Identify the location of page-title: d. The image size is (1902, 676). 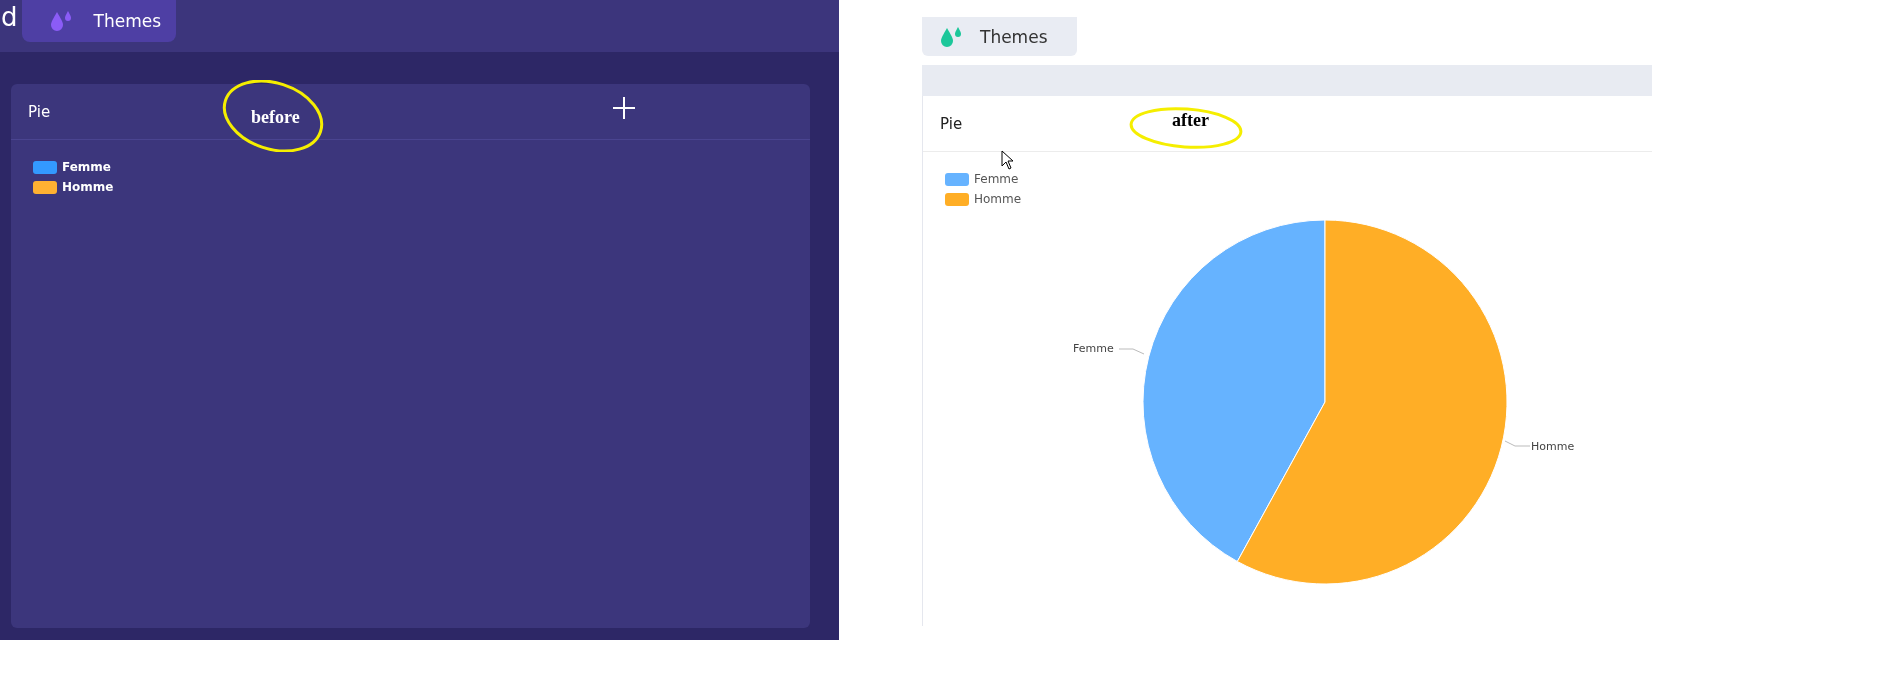
(9, 17).